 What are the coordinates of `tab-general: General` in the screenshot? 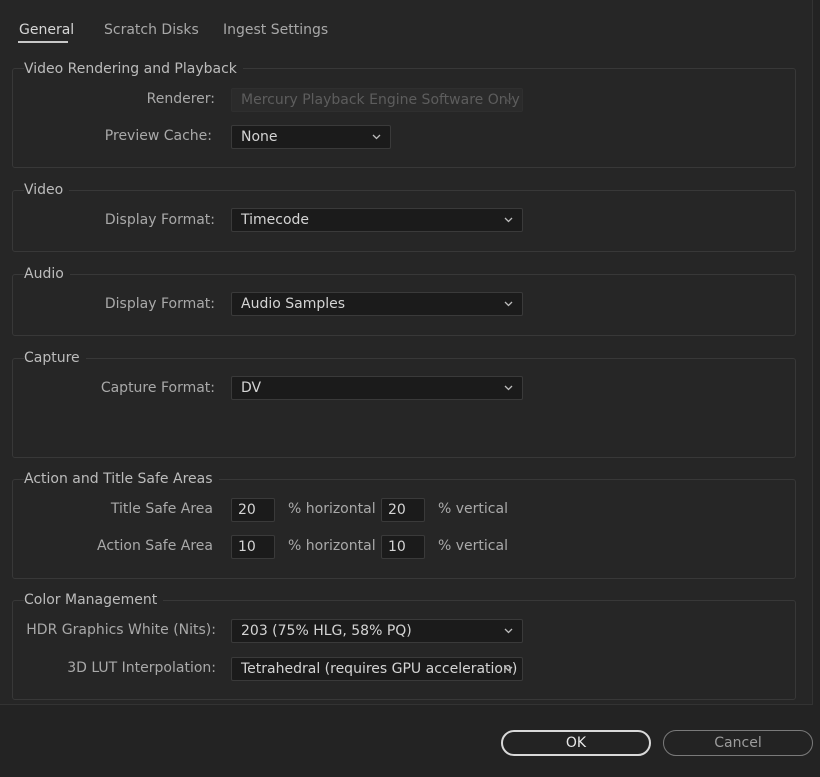 It's located at (46, 30).